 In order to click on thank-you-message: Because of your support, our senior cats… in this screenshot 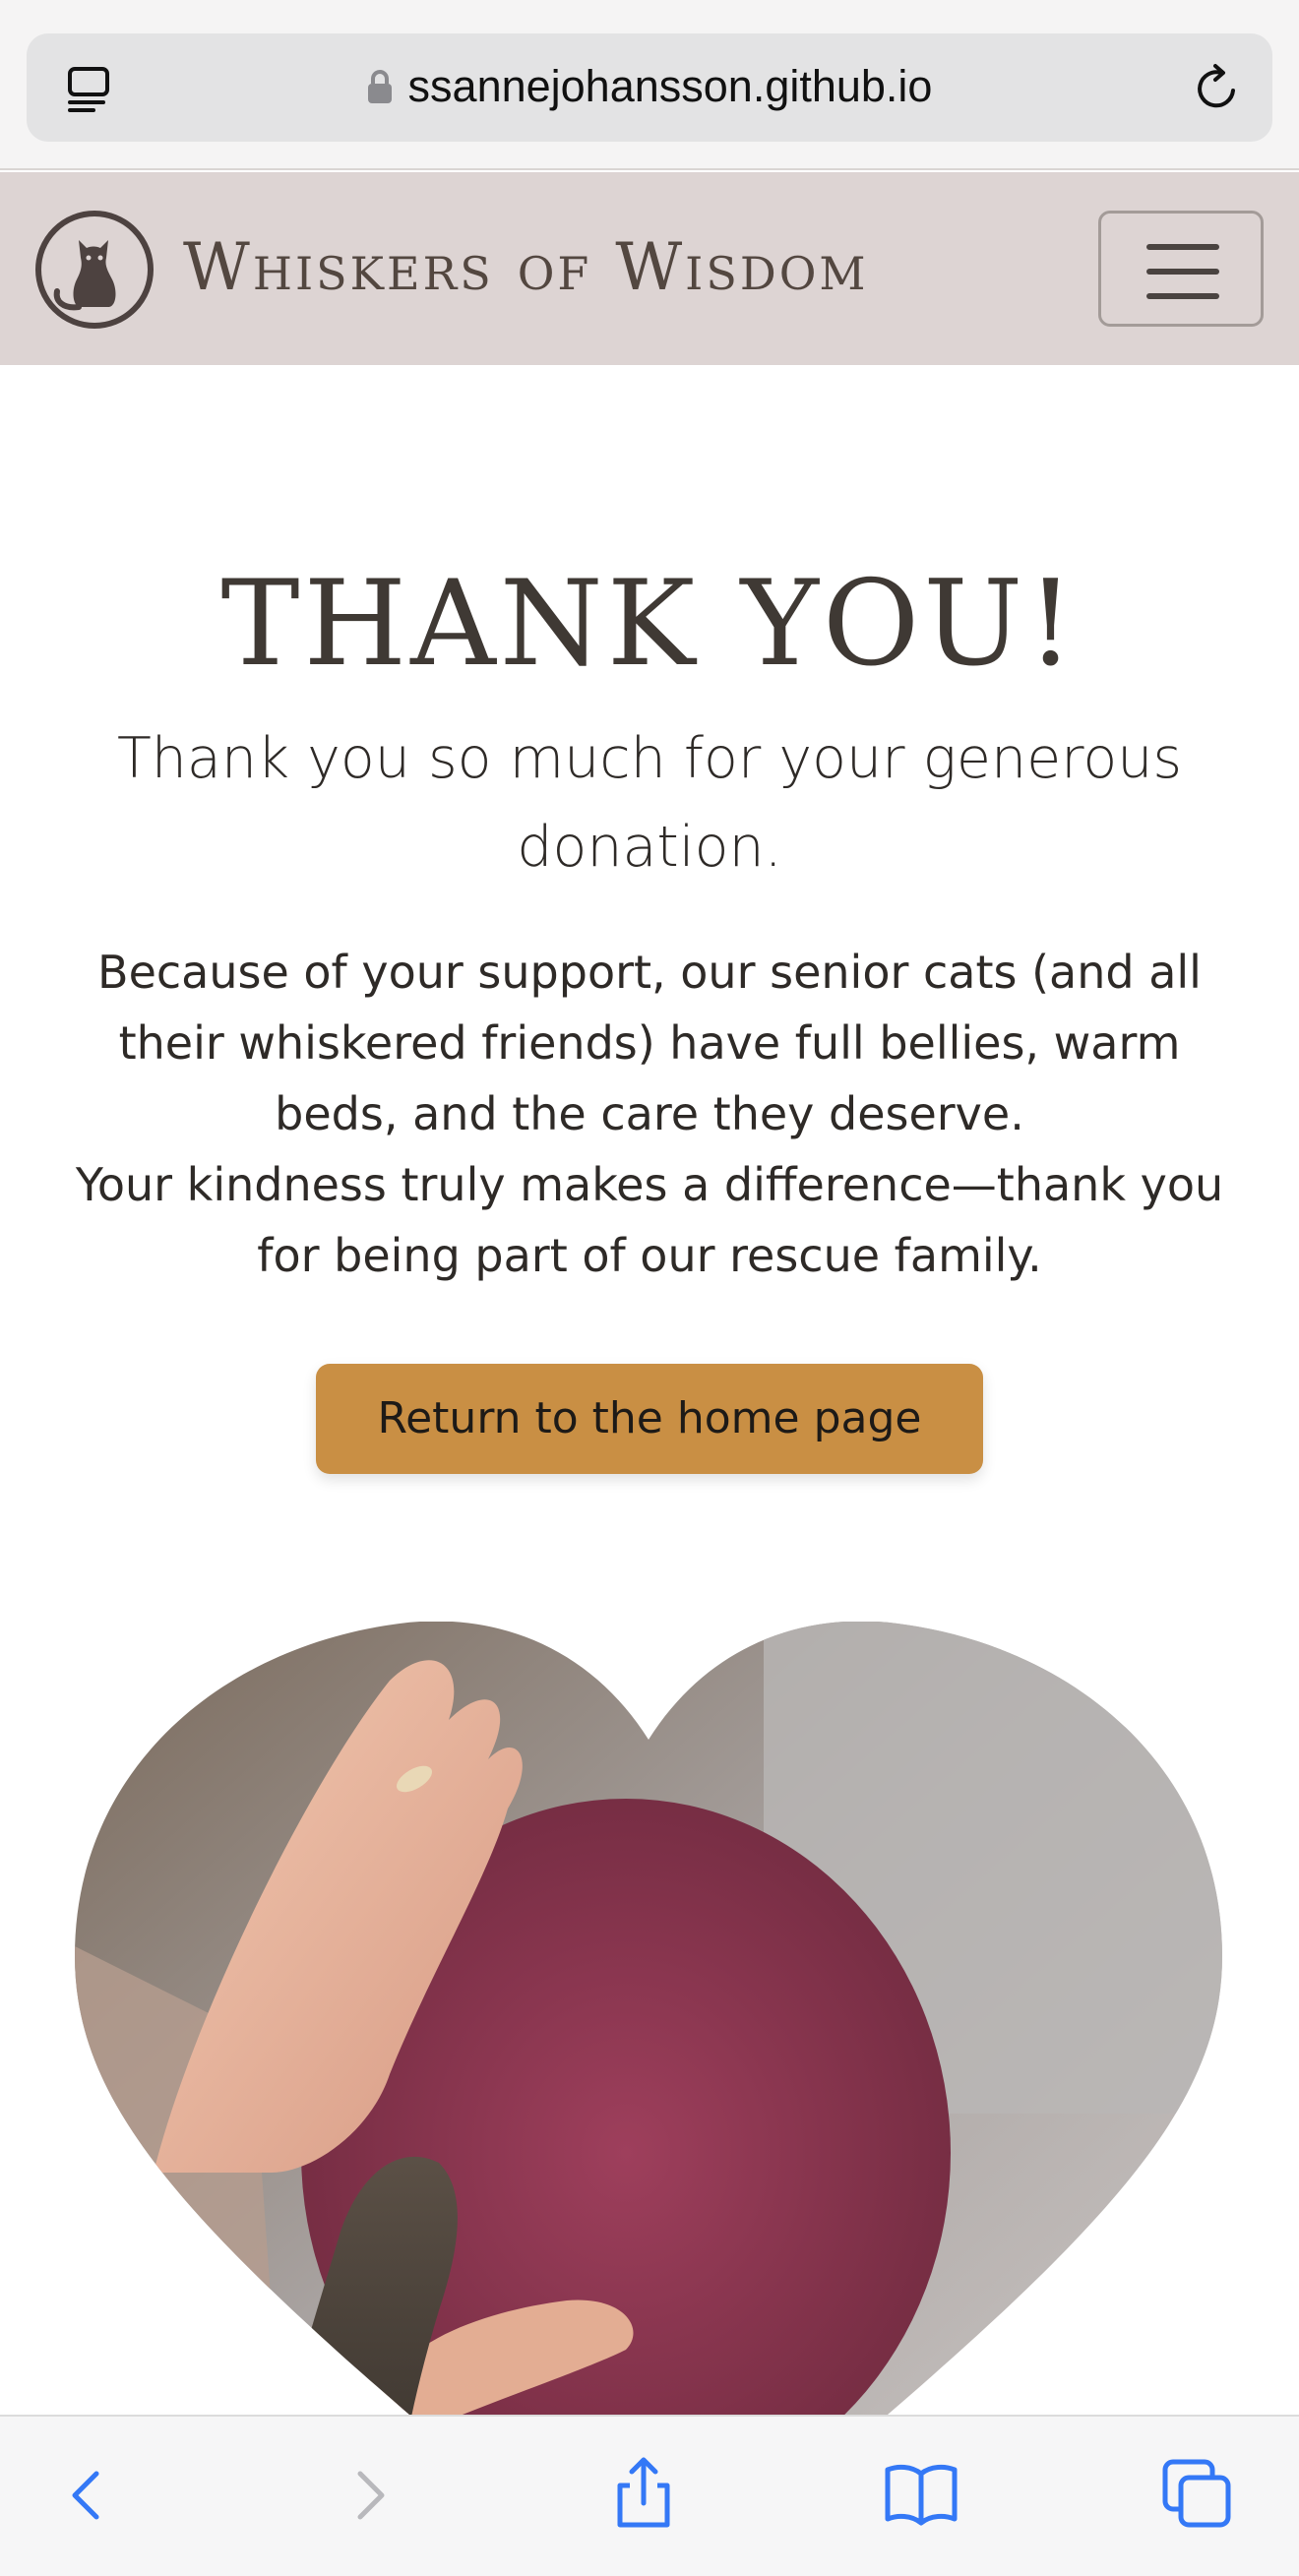, I will do `click(650, 1114)`.